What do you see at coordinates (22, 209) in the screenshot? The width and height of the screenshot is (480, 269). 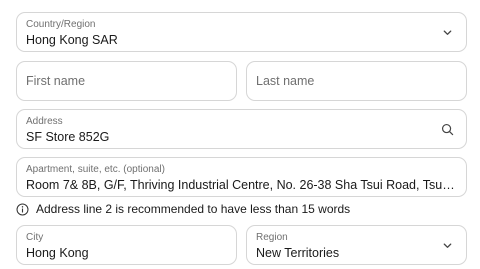 I see `info-icon` at bounding box center [22, 209].